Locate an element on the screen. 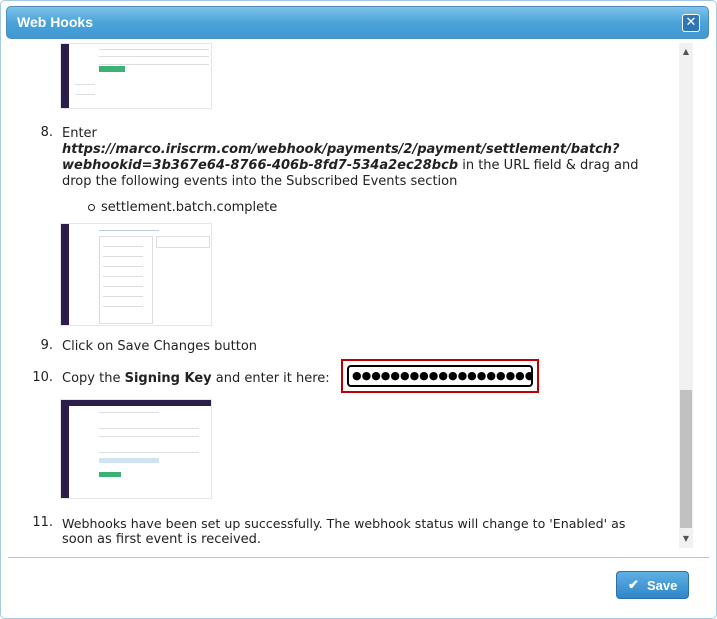  step-10-suffix: and enter it here: is located at coordinates (270, 378).